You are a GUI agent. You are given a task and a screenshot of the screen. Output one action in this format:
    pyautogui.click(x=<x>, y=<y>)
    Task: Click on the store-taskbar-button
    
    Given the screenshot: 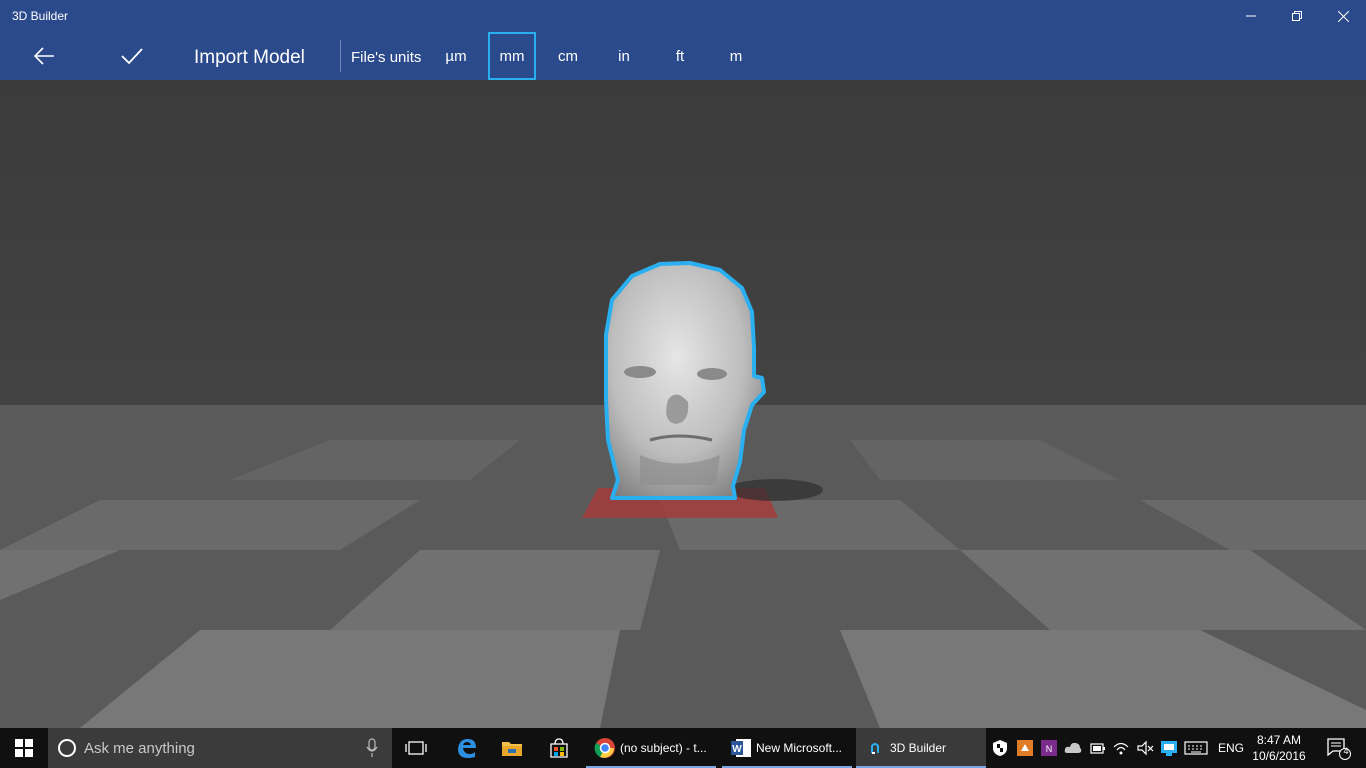 What is the action you would take?
    pyautogui.click(x=559, y=748)
    